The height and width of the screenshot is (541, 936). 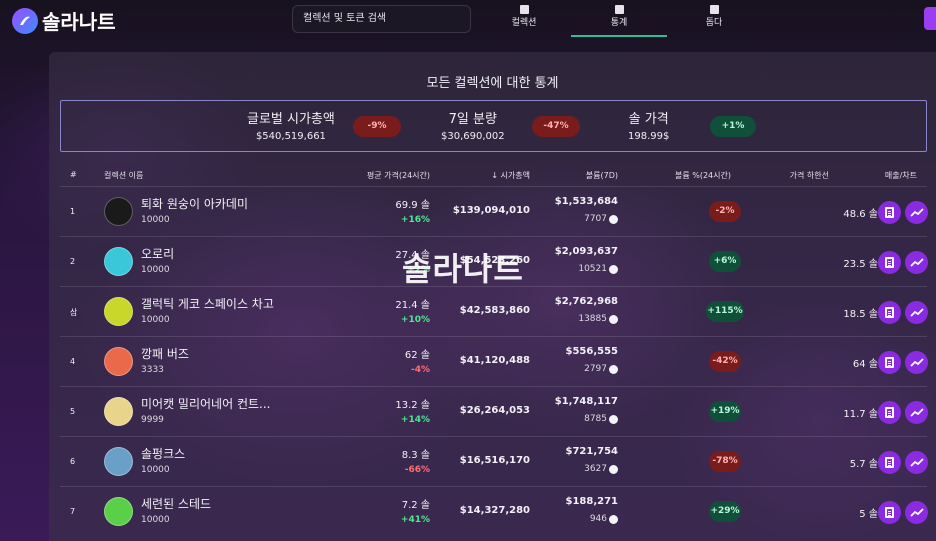 What do you see at coordinates (381, 19) in the screenshot?
I see `search-input: 컬렉션 및 토큰 검색` at bounding box center [381, 19].